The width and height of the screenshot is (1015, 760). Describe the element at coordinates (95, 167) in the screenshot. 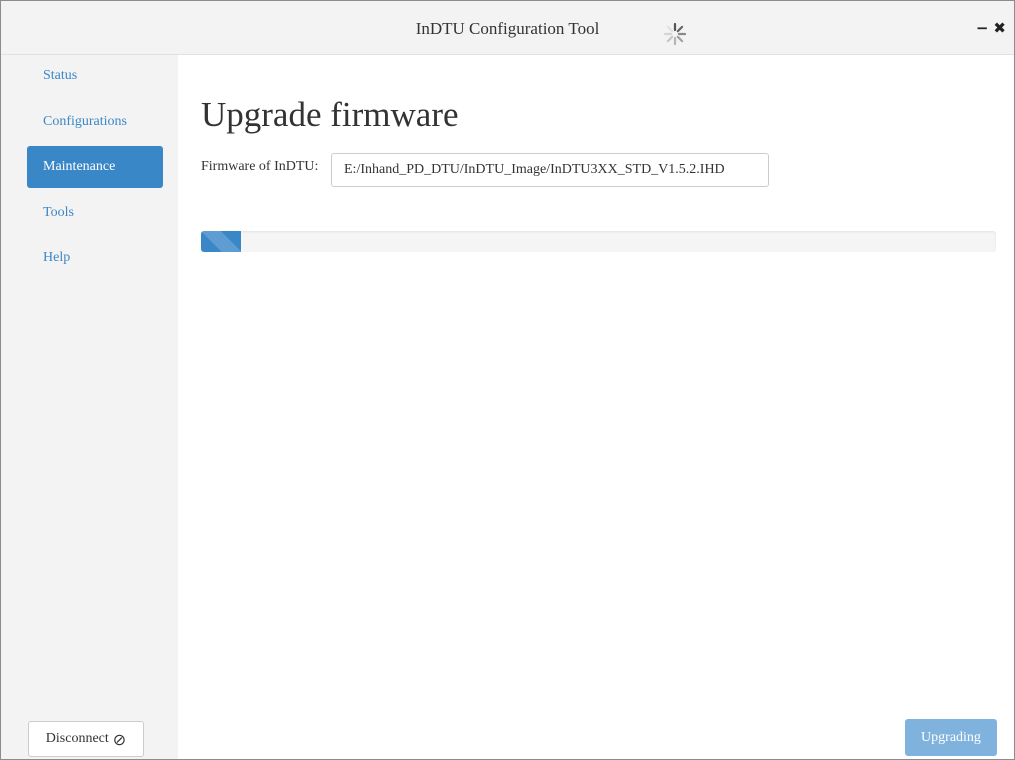

I see `sidebar-item-maintenance: Maintenance` at that location.